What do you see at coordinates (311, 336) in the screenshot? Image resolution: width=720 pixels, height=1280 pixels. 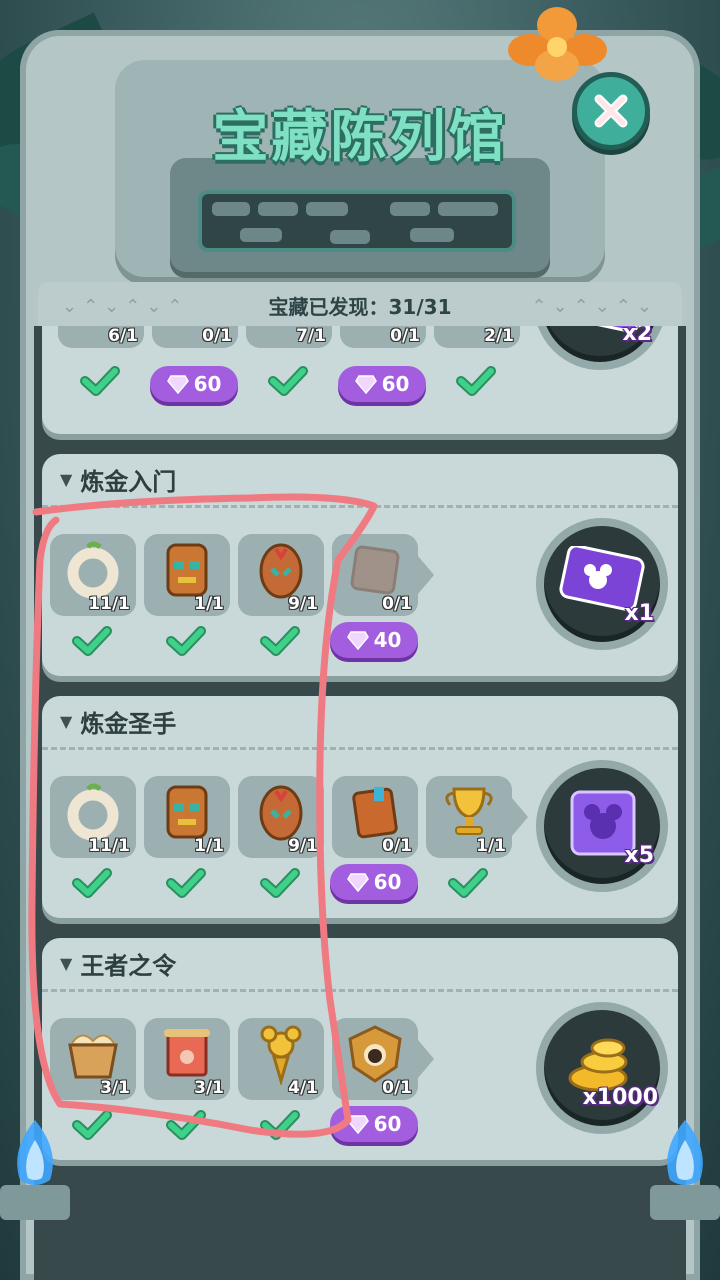 I see `item-count: 7/1` at bounding box center [311, 336].